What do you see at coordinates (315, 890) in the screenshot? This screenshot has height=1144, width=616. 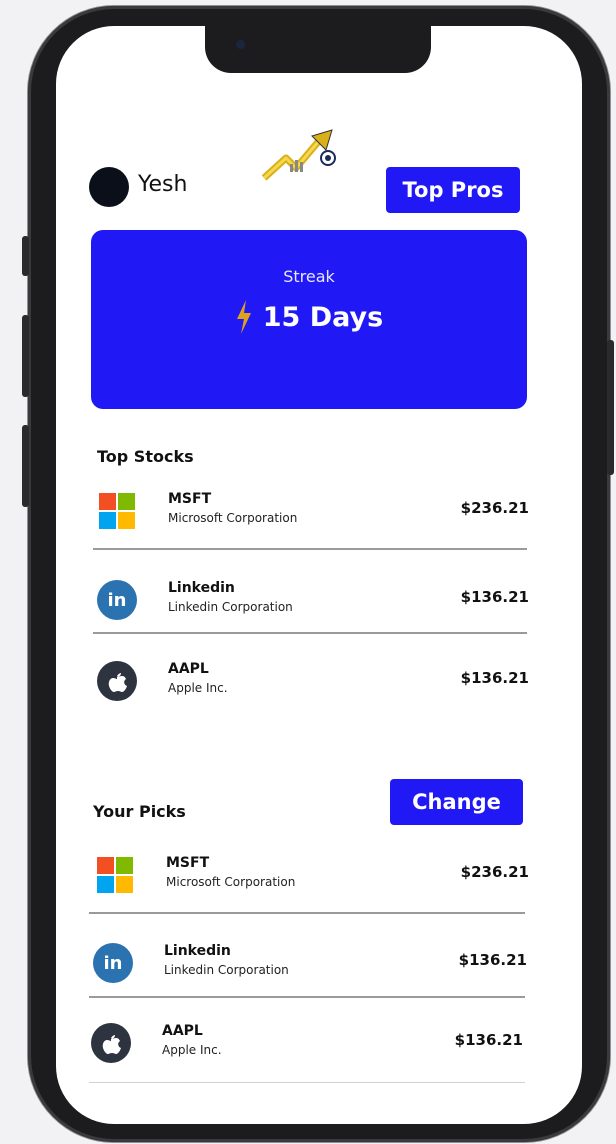 I see `pick-row-msft: MSFT Microsoft Corporation $236.21` at bounding box center [315, 890].